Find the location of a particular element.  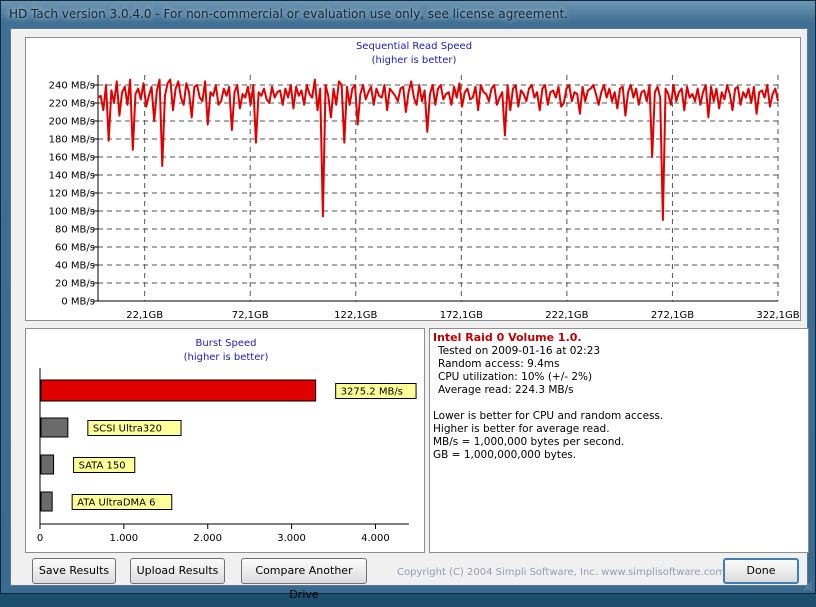

note-gb-definition: GB = 1,000,000,000 bytes. is located at coordinates (505, 455).